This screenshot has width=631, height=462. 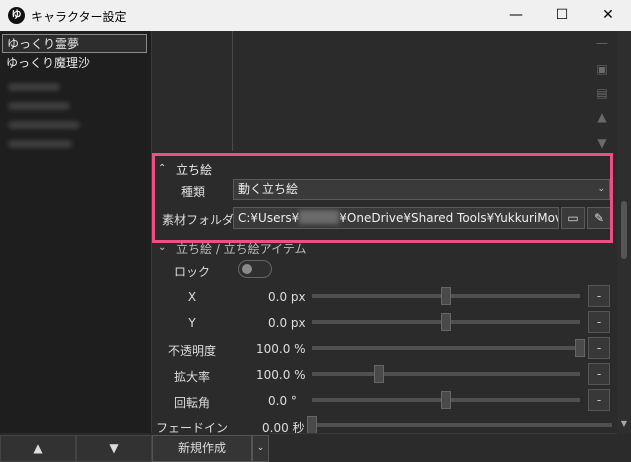 I want to click on save-icon: ▤, so click(x=602, y=93).